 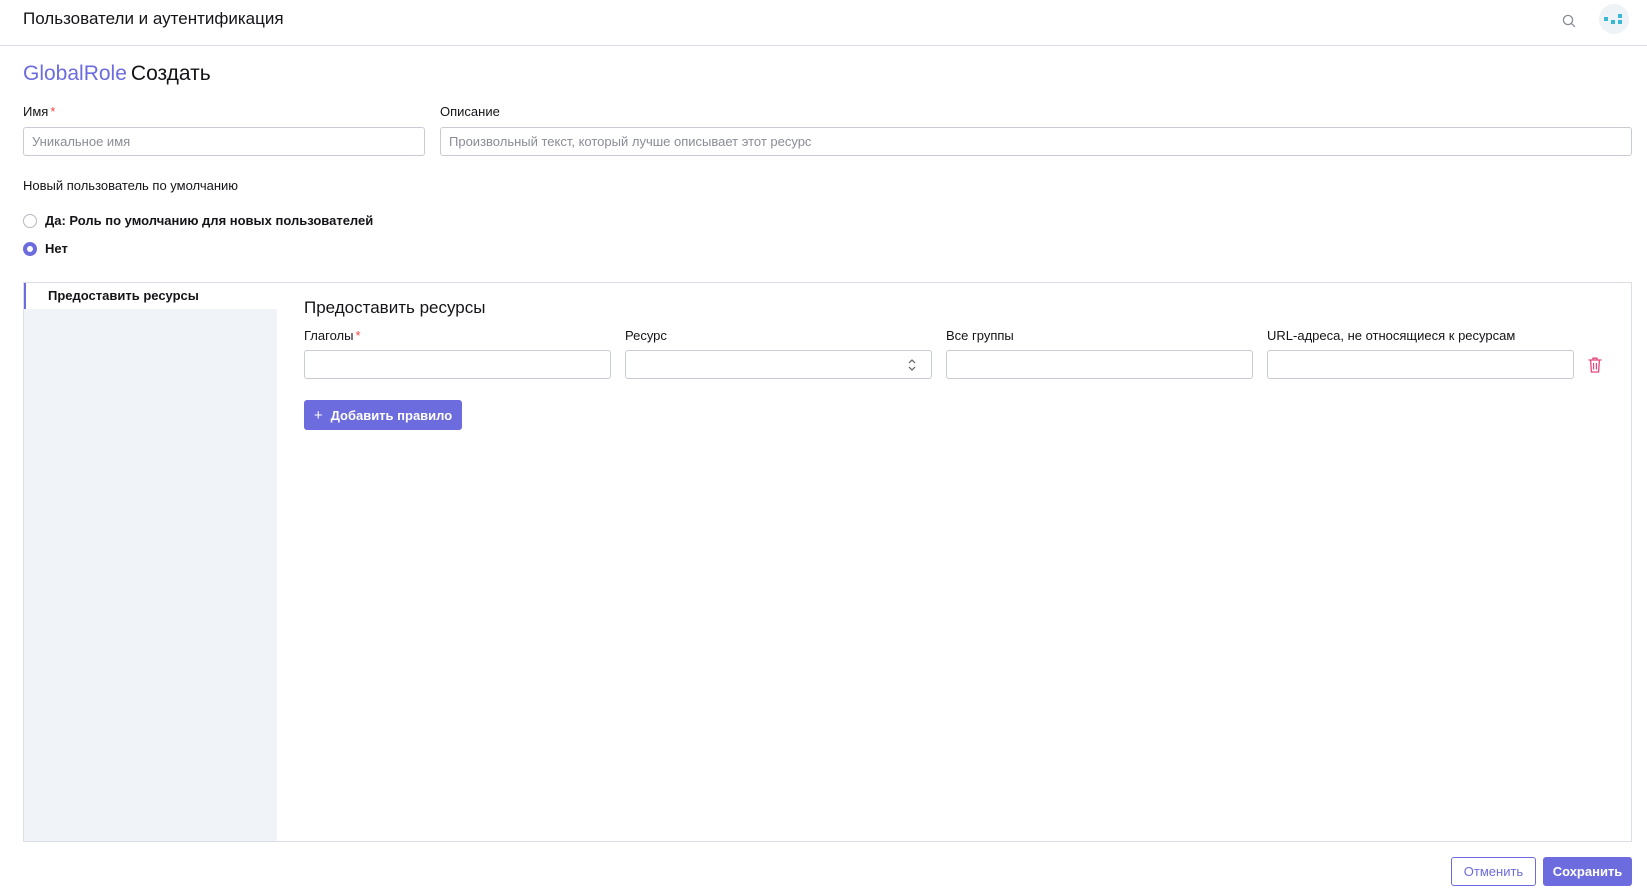 What do you see at coordinates (980, 335) in the screenshot?
I see `all-groups-label: Все группы` at bounding box center [980, 335].